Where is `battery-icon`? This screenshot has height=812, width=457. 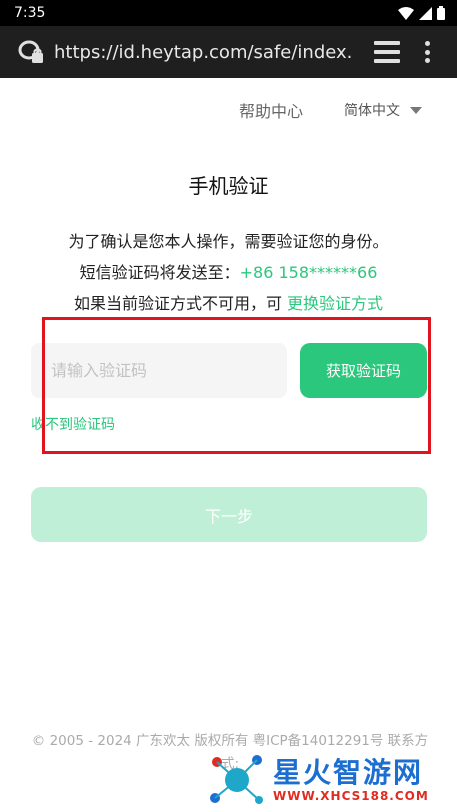
battery-icon is located at coordinates (441, 13).